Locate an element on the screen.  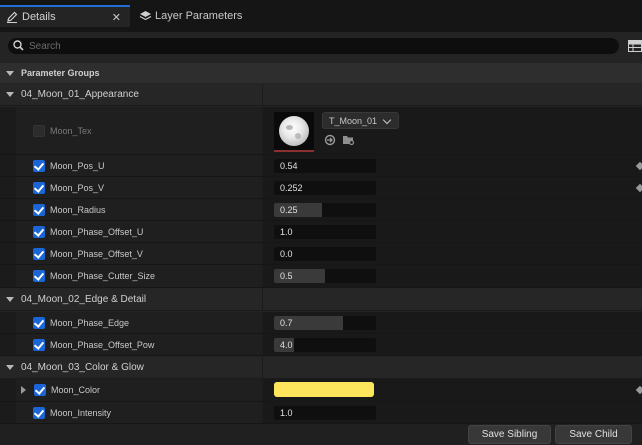
moon-phase-edge-checkbox is located at coordinates (39, 322).